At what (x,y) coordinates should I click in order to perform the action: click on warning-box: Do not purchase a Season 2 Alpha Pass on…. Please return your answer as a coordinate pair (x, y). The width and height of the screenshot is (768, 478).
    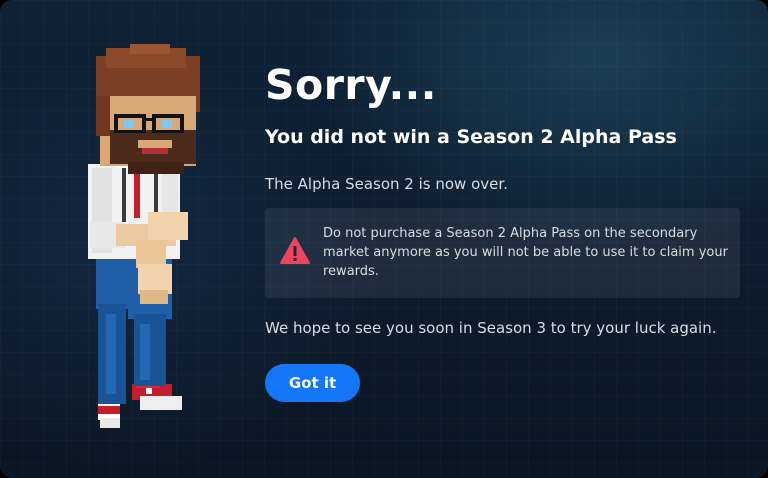
    Looking at the image, I should click on (502, 253).